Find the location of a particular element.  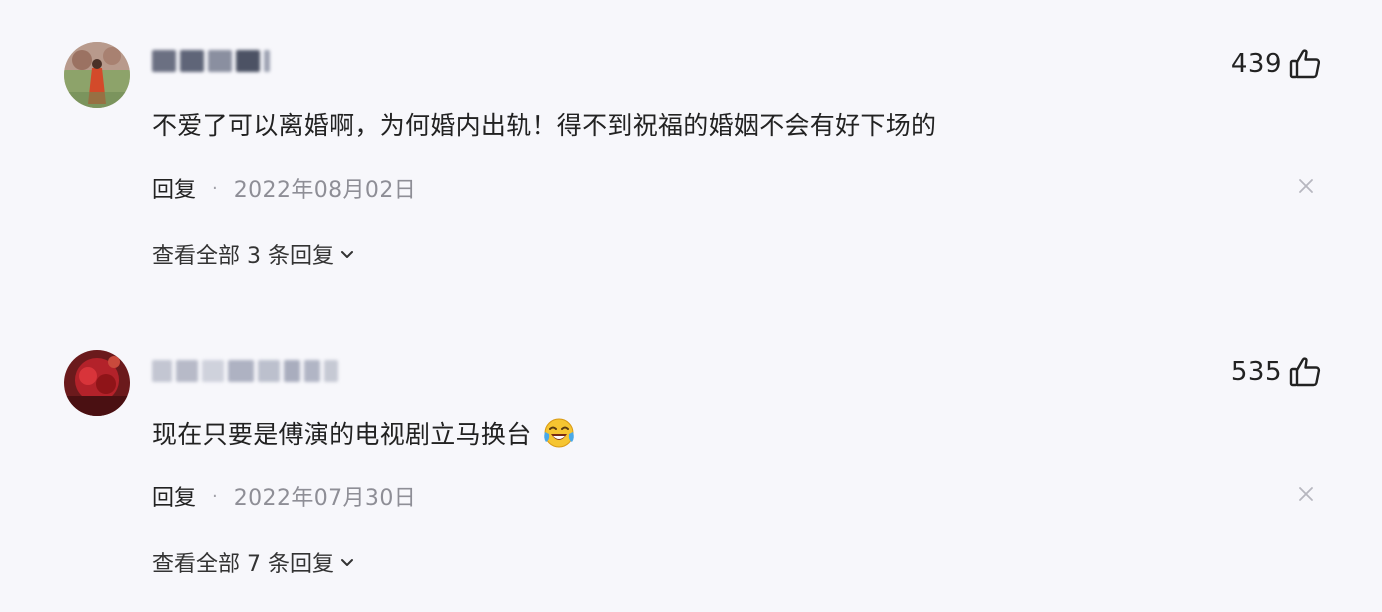

comment-text-content: 现在只要是傅演的电视剧立马换台 is located at coordinates (342, 434).